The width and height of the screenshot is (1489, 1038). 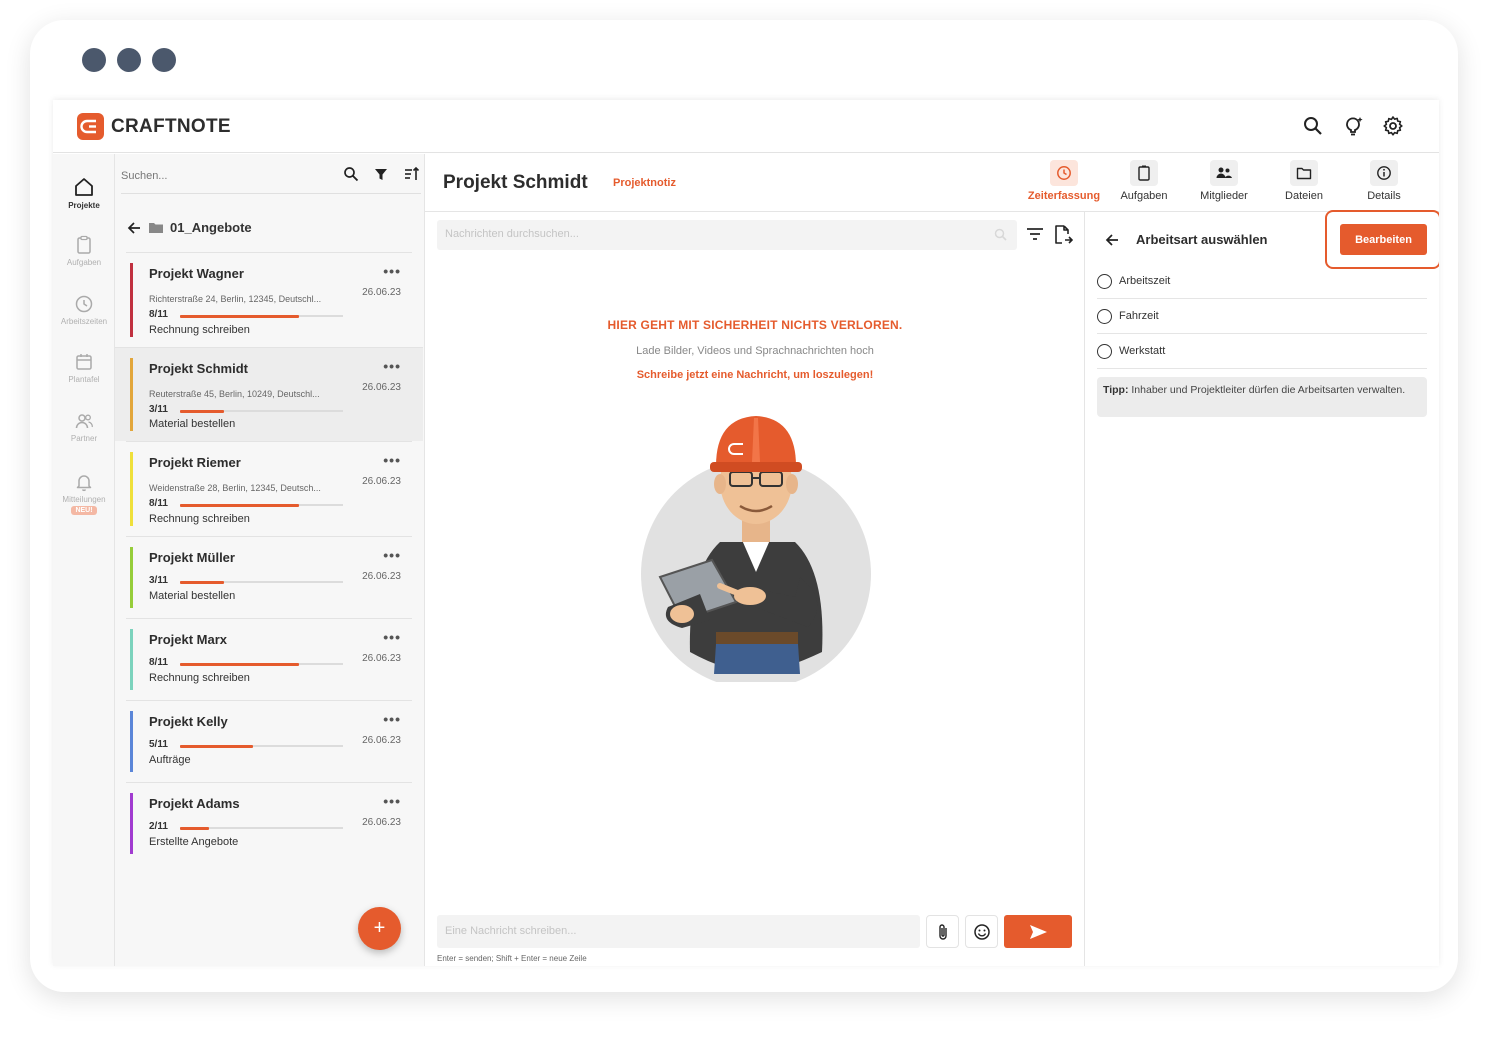 What do you see at coordinates (942, 931) in the screenshot?
I see `attach-button` at bounding box center [942, 931].